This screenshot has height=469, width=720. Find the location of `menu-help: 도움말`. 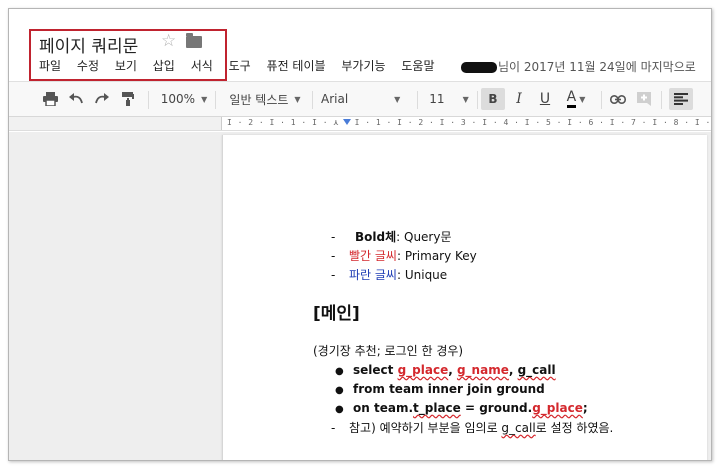

menu-help: 도움말 is located at coordinates (417, 65).